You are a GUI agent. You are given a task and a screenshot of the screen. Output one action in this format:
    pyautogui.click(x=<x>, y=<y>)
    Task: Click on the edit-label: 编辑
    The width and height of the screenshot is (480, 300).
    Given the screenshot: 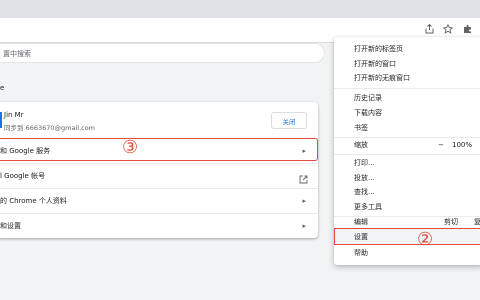 What is the action you would take?
    pyautogui.click(x=361, y=222)
    